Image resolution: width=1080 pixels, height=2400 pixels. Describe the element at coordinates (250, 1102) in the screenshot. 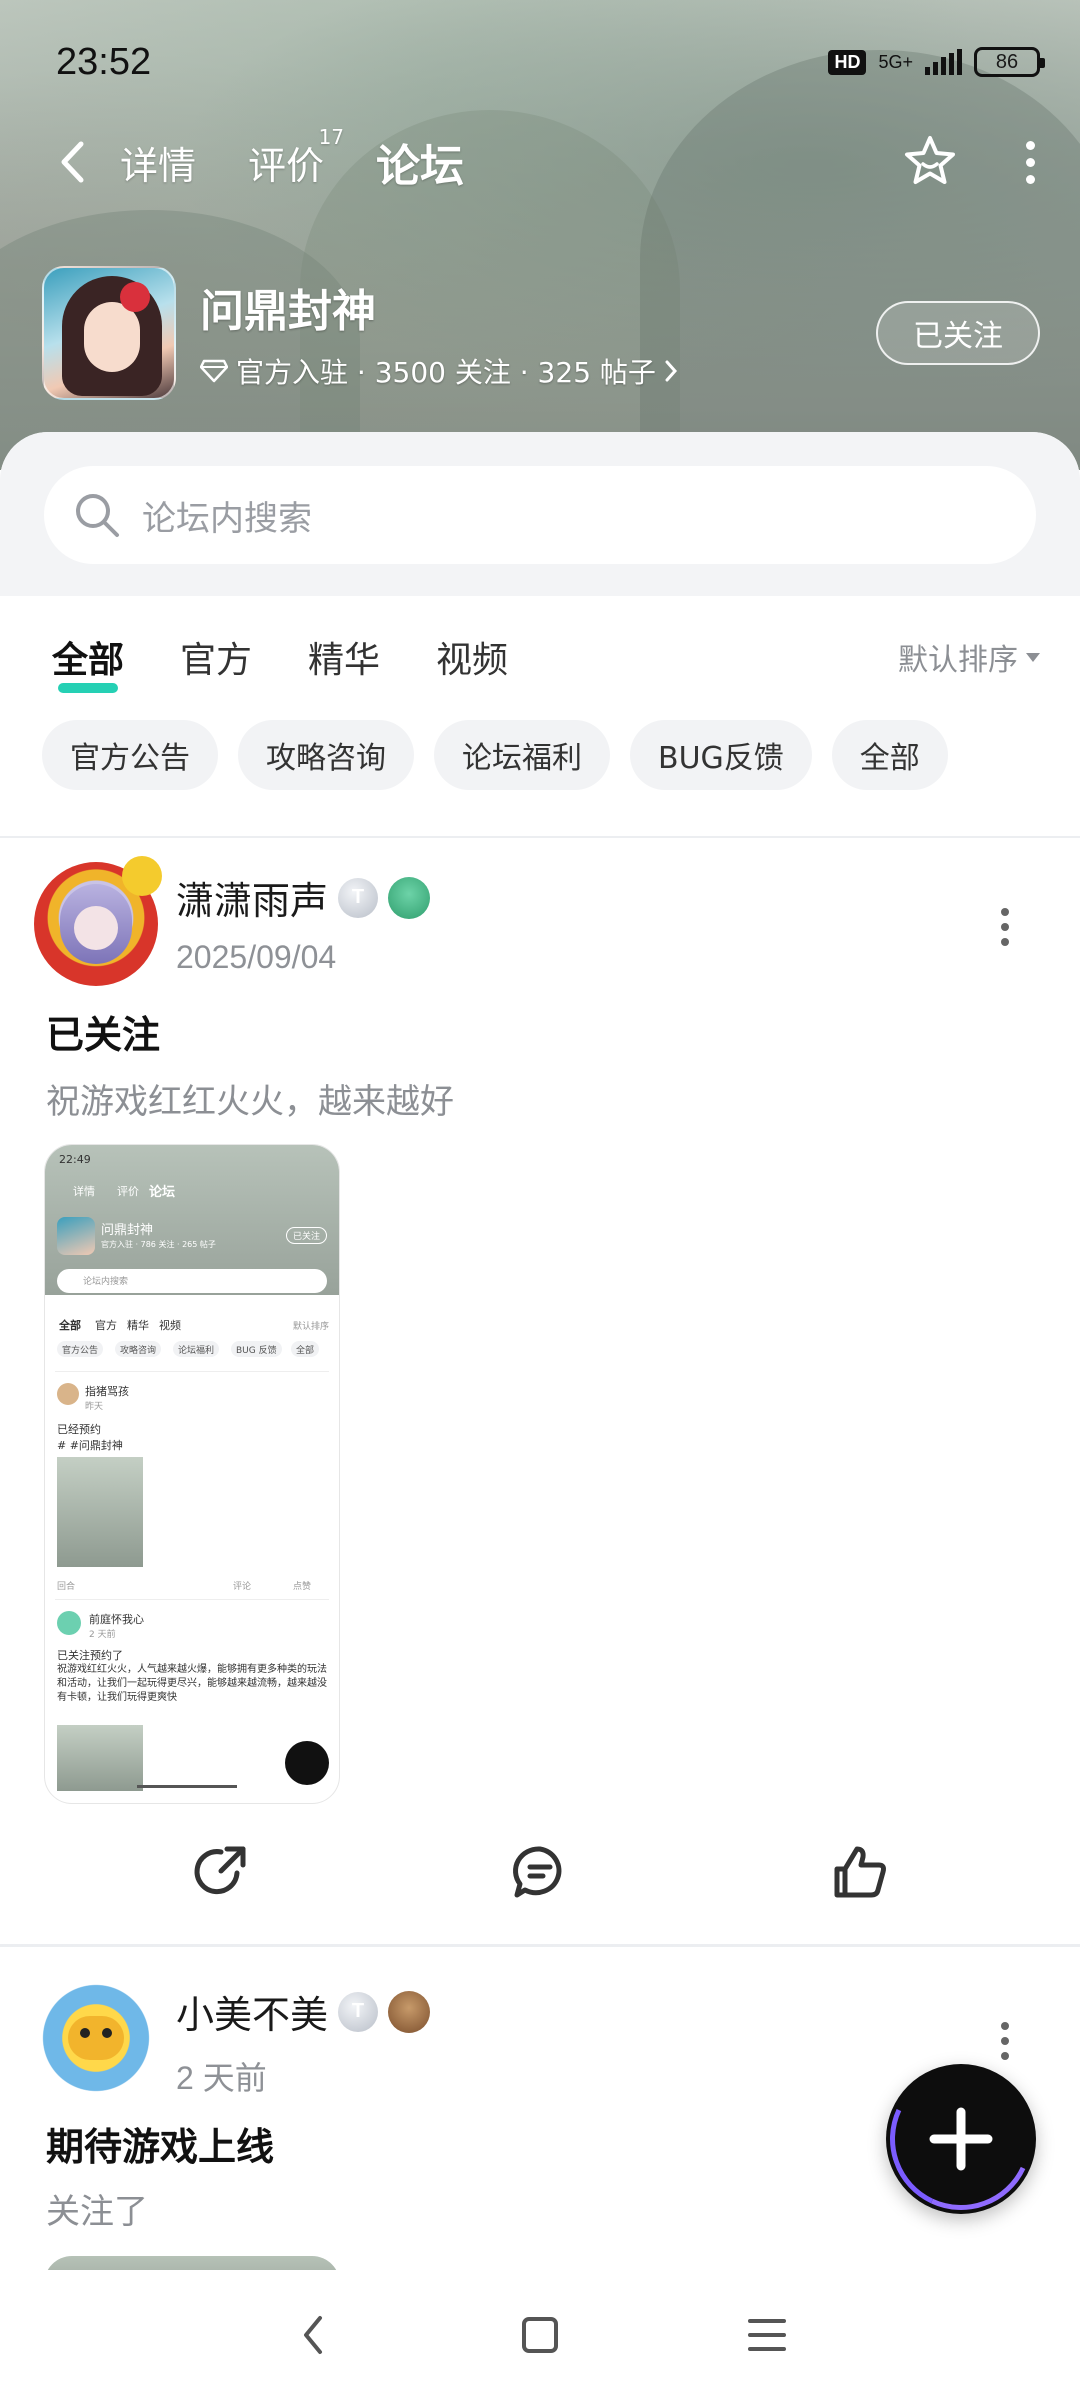

I see `post-body: 祝游戏红红火火，越来越好` at that location.